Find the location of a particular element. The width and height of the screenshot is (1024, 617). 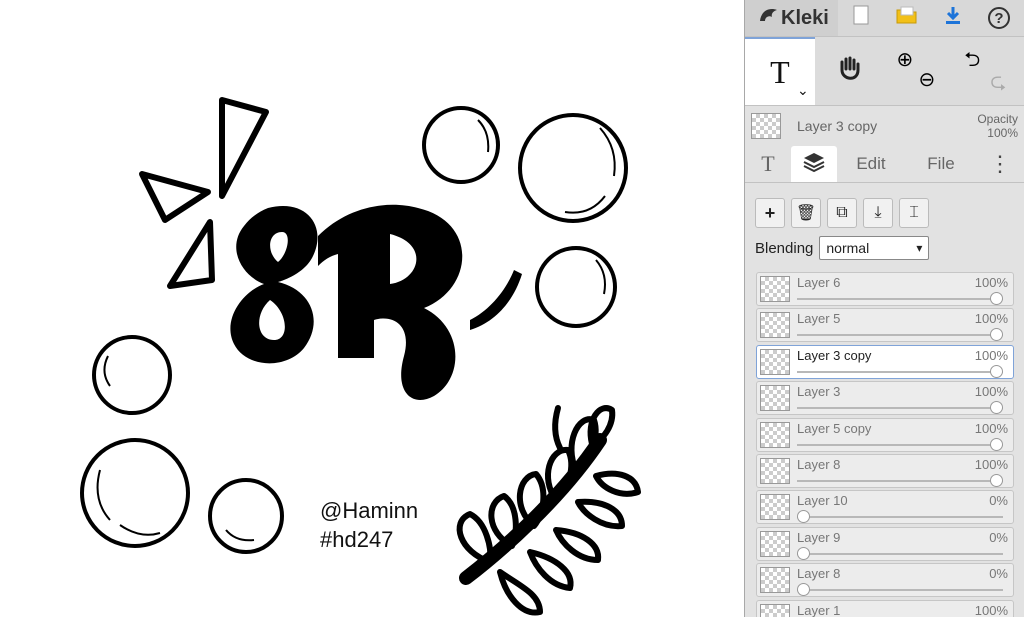

top-bar: Kleki ? is located at coordinates (884, 18).